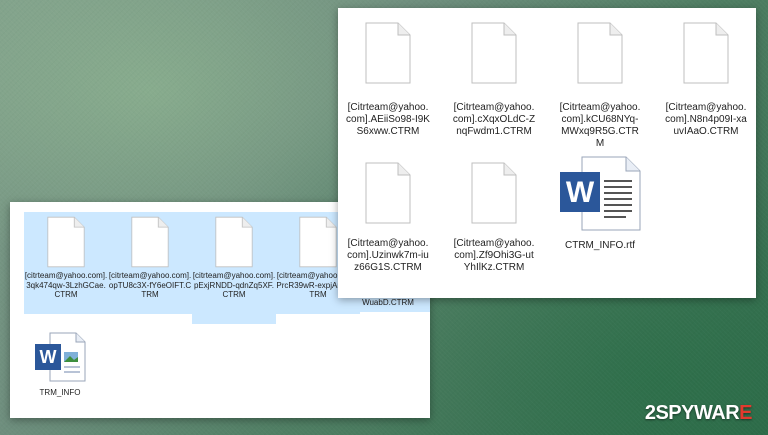 This screenshot has width=768, height=435. I want to click on file-item: W CTRM_INFO.rtf, so click(600, 206).